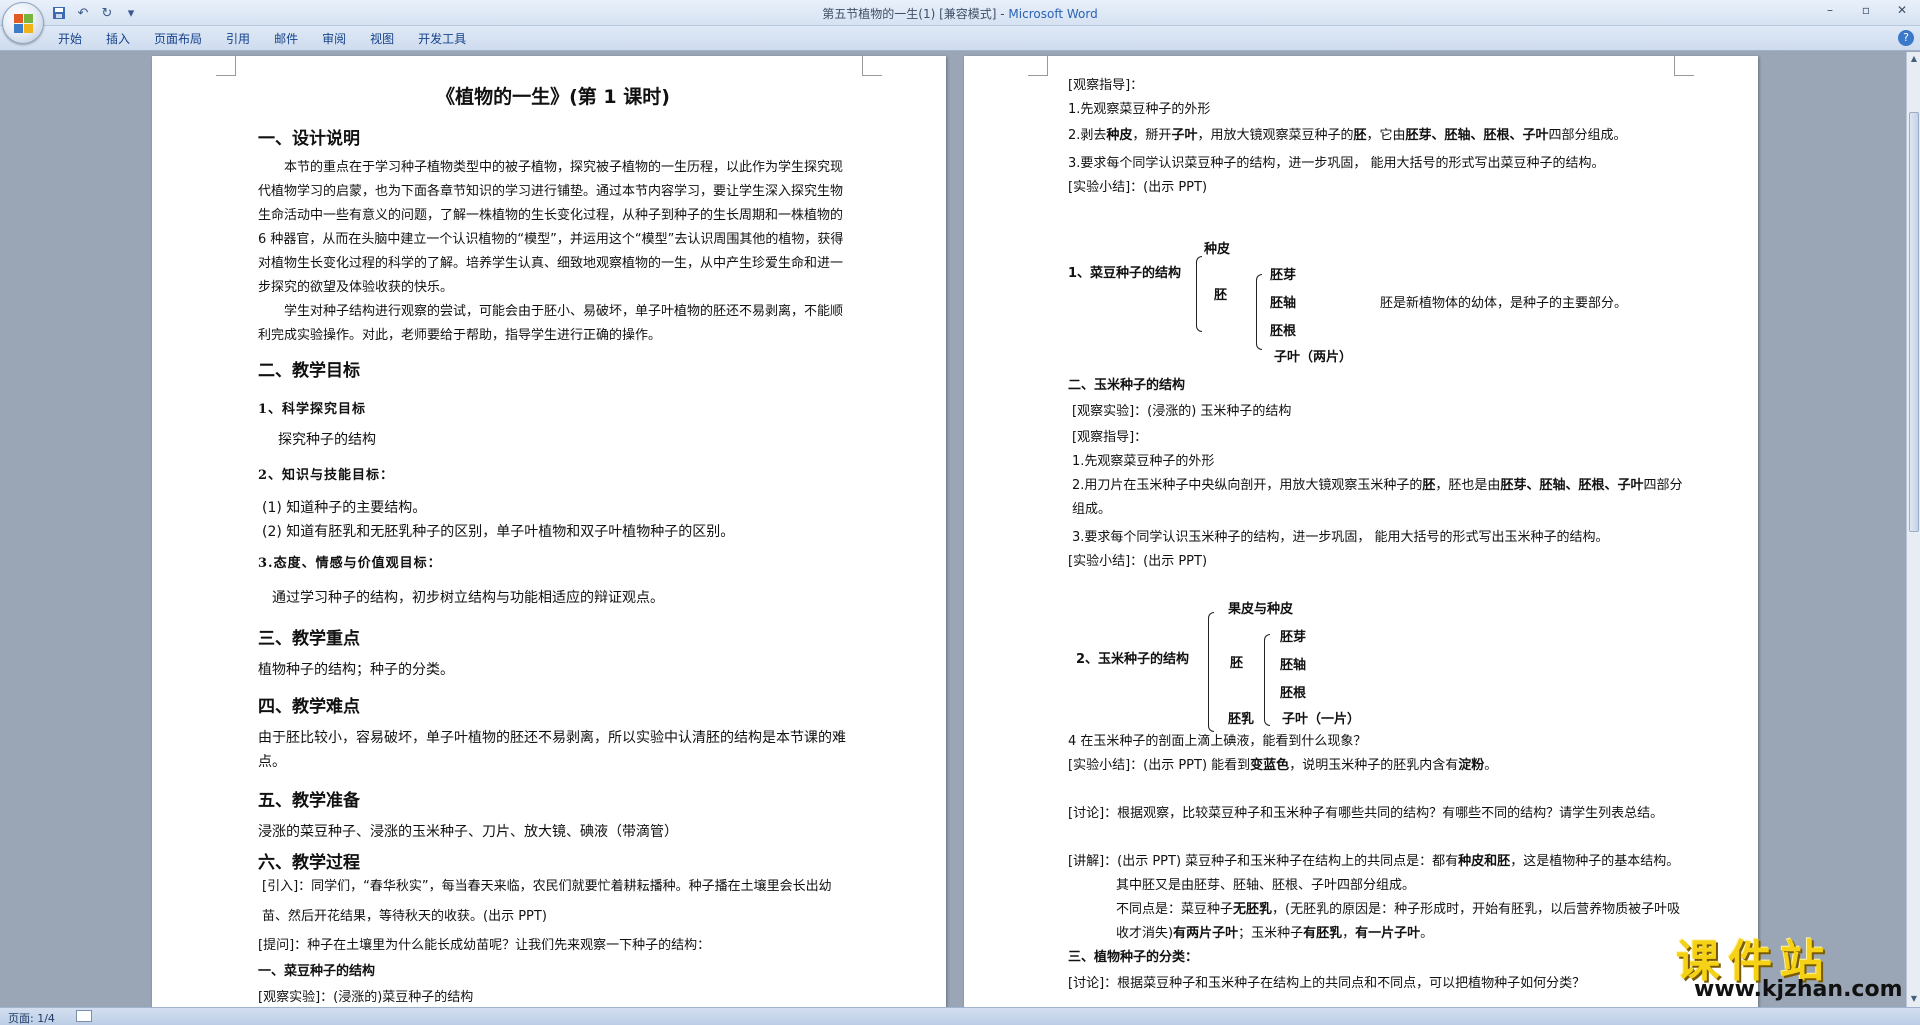 The width and height of the screenshot is (1920, 1025). I want to click on diagram-node: 胚, so click(1237, 663).